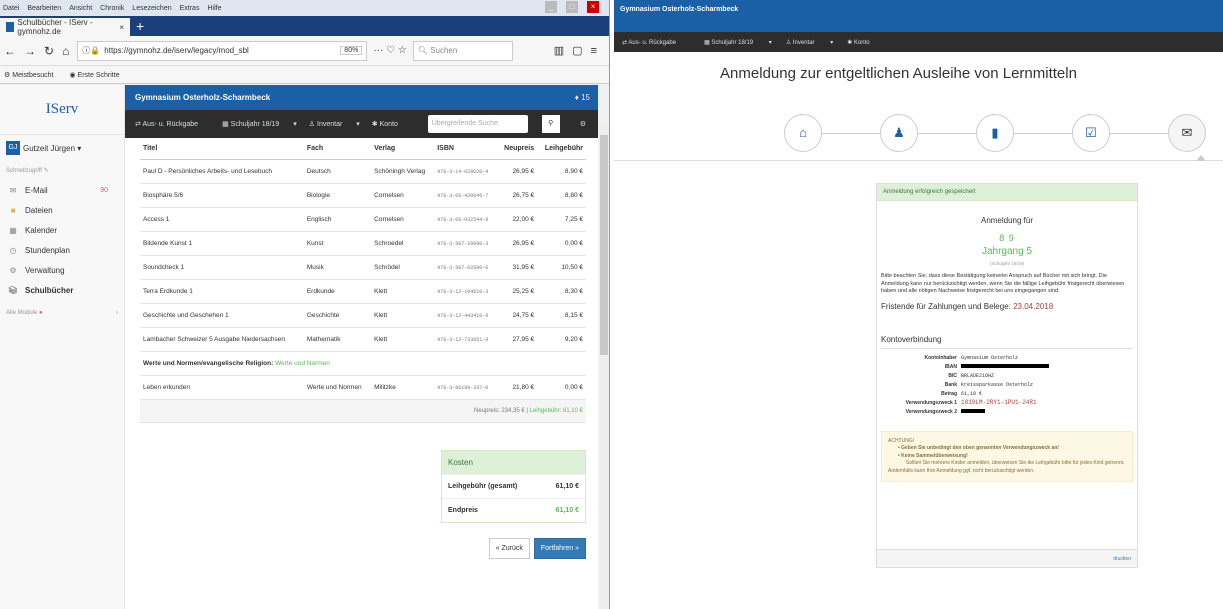  What do you see at coordinates (112, 8) in the screenshot?
I see `menu-chronik: Chronik` at bounding box center [112, 8].